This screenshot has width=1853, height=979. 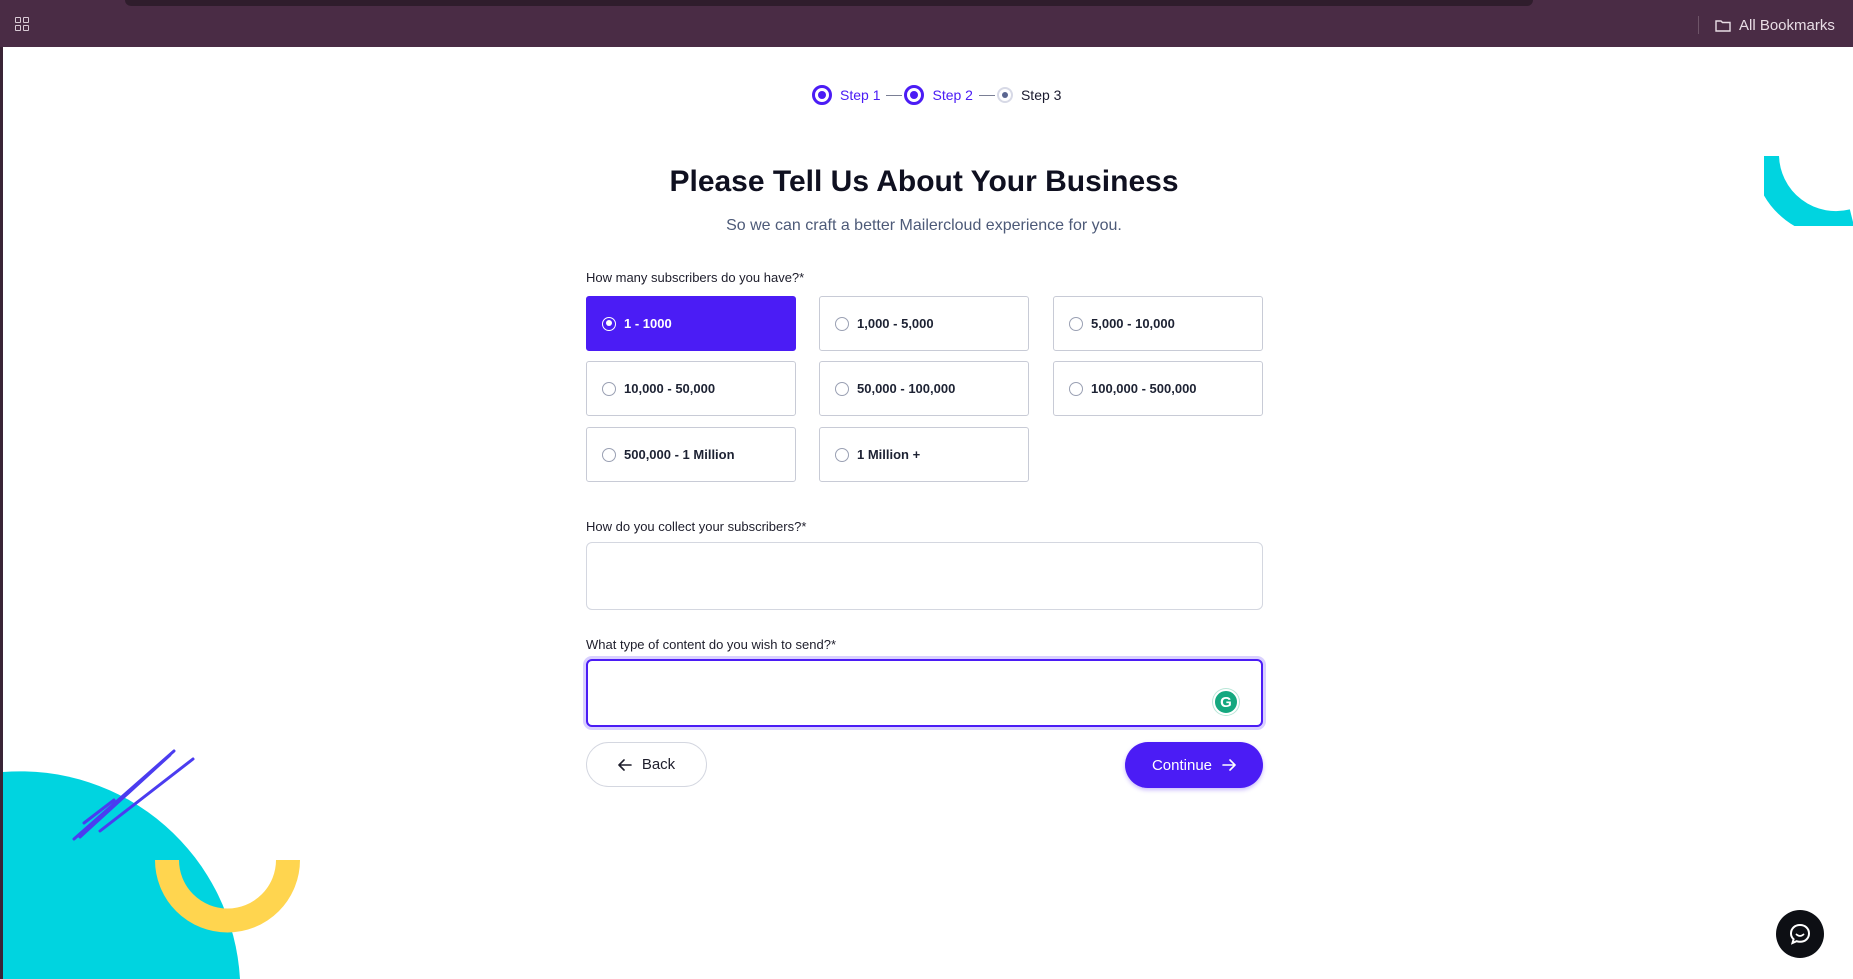 I want to click on step-1-indicator-icon, so click(x=822, y=95).